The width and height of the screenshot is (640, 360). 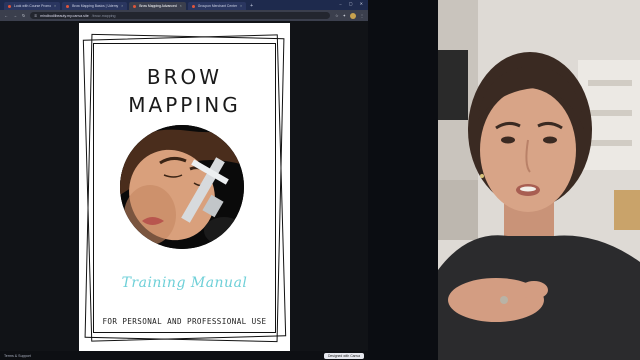 I want to click on cover-photo, so click(x=182, y=187).